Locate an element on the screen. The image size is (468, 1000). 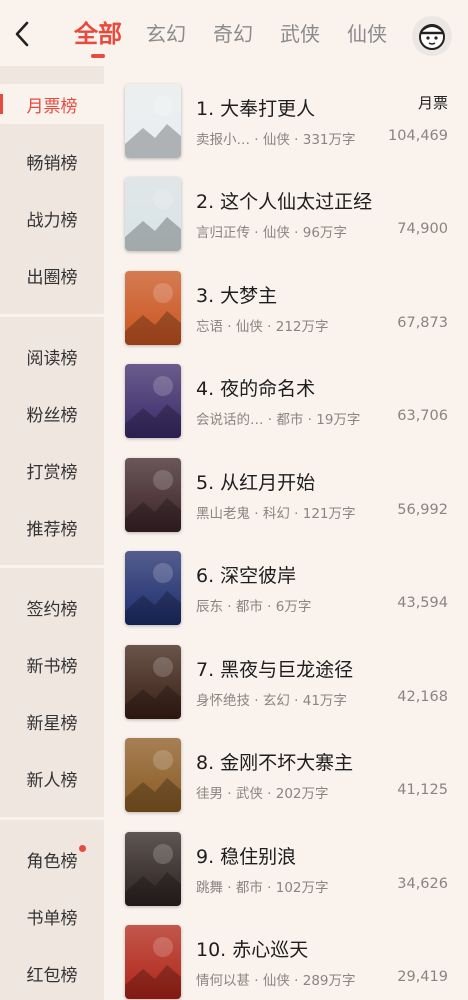
tab-xianxia: 仙侠 is located at coordinates (367, 34).